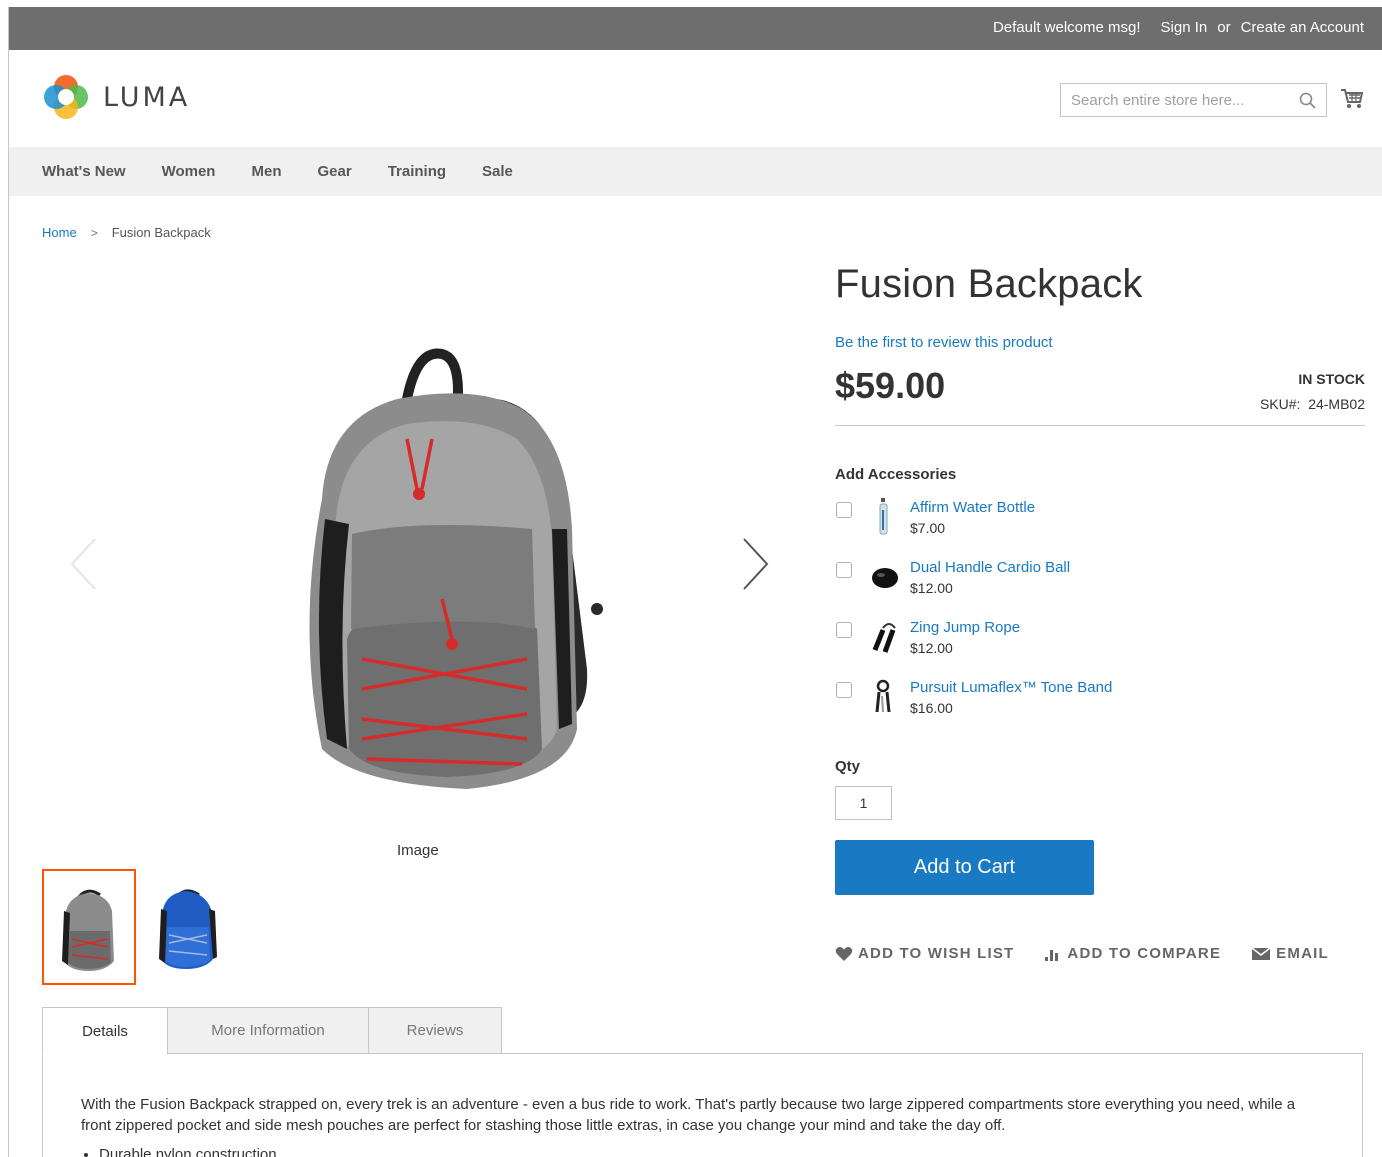 The height and width of the screenshot is (1157, 1382). Describe the element at coordinates (848, 766) in the screenshot. I see `qty-label: Qty` at that location.